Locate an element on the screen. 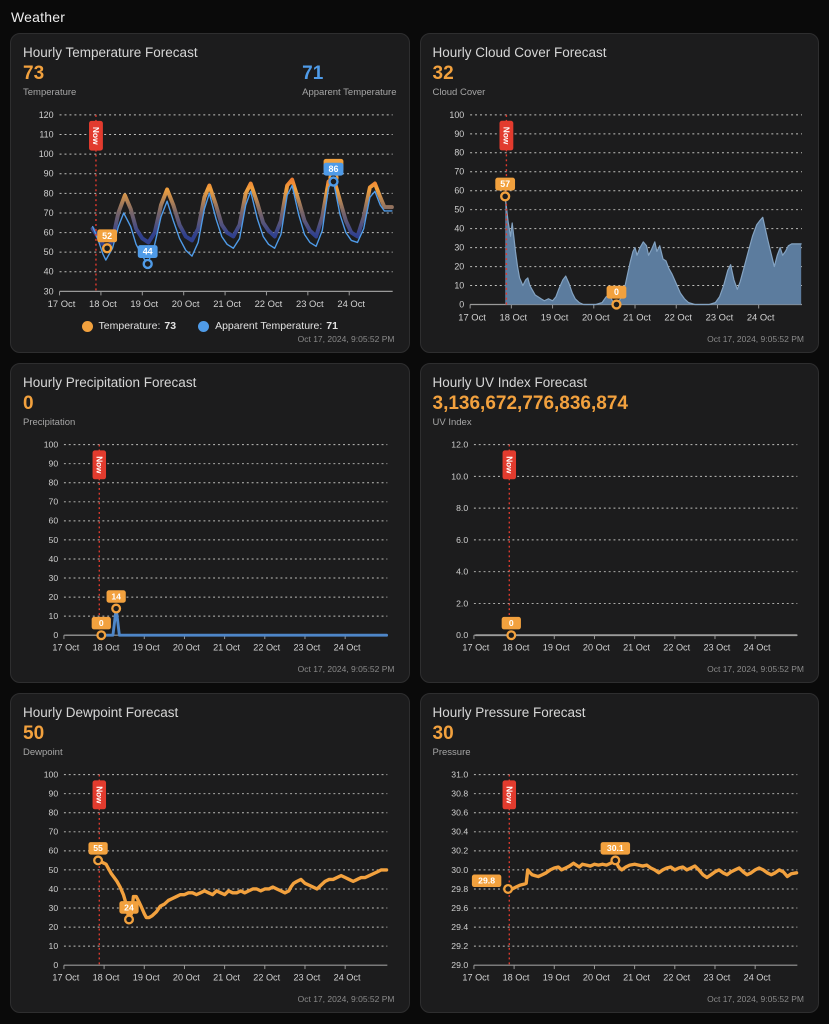  svg-text: 29.0 is located at coordinates (459, 965).